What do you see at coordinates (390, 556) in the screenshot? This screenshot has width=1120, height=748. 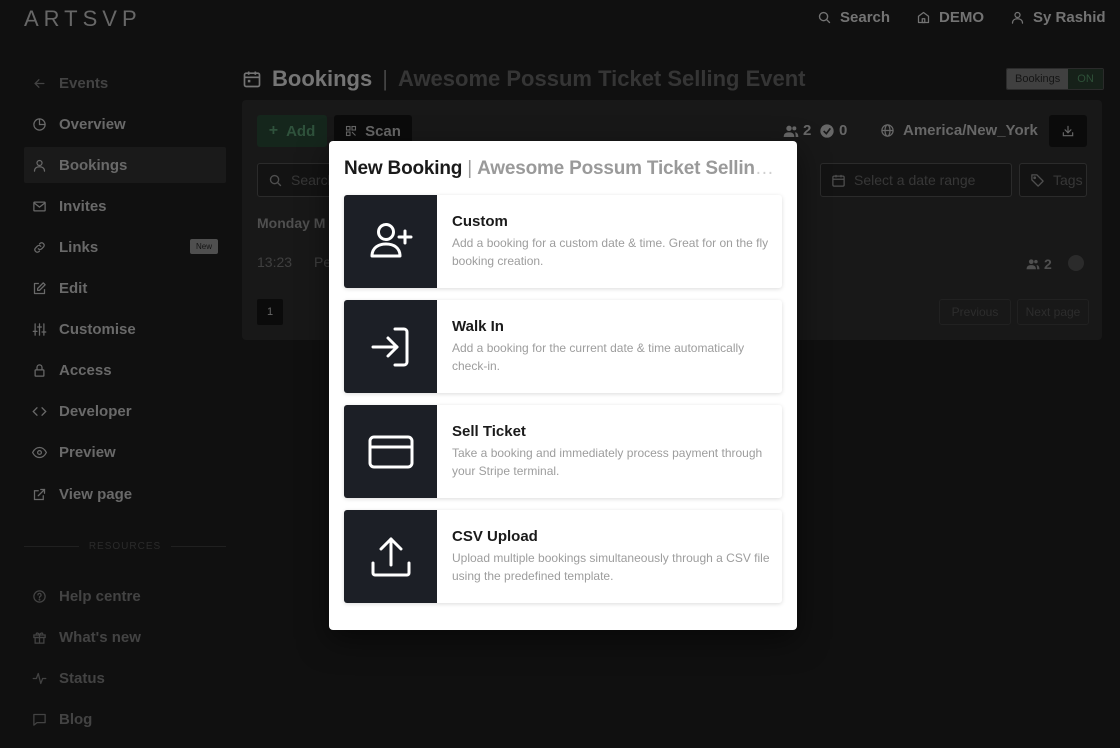 I see `upload-icon` at bounding box center [390, 556].